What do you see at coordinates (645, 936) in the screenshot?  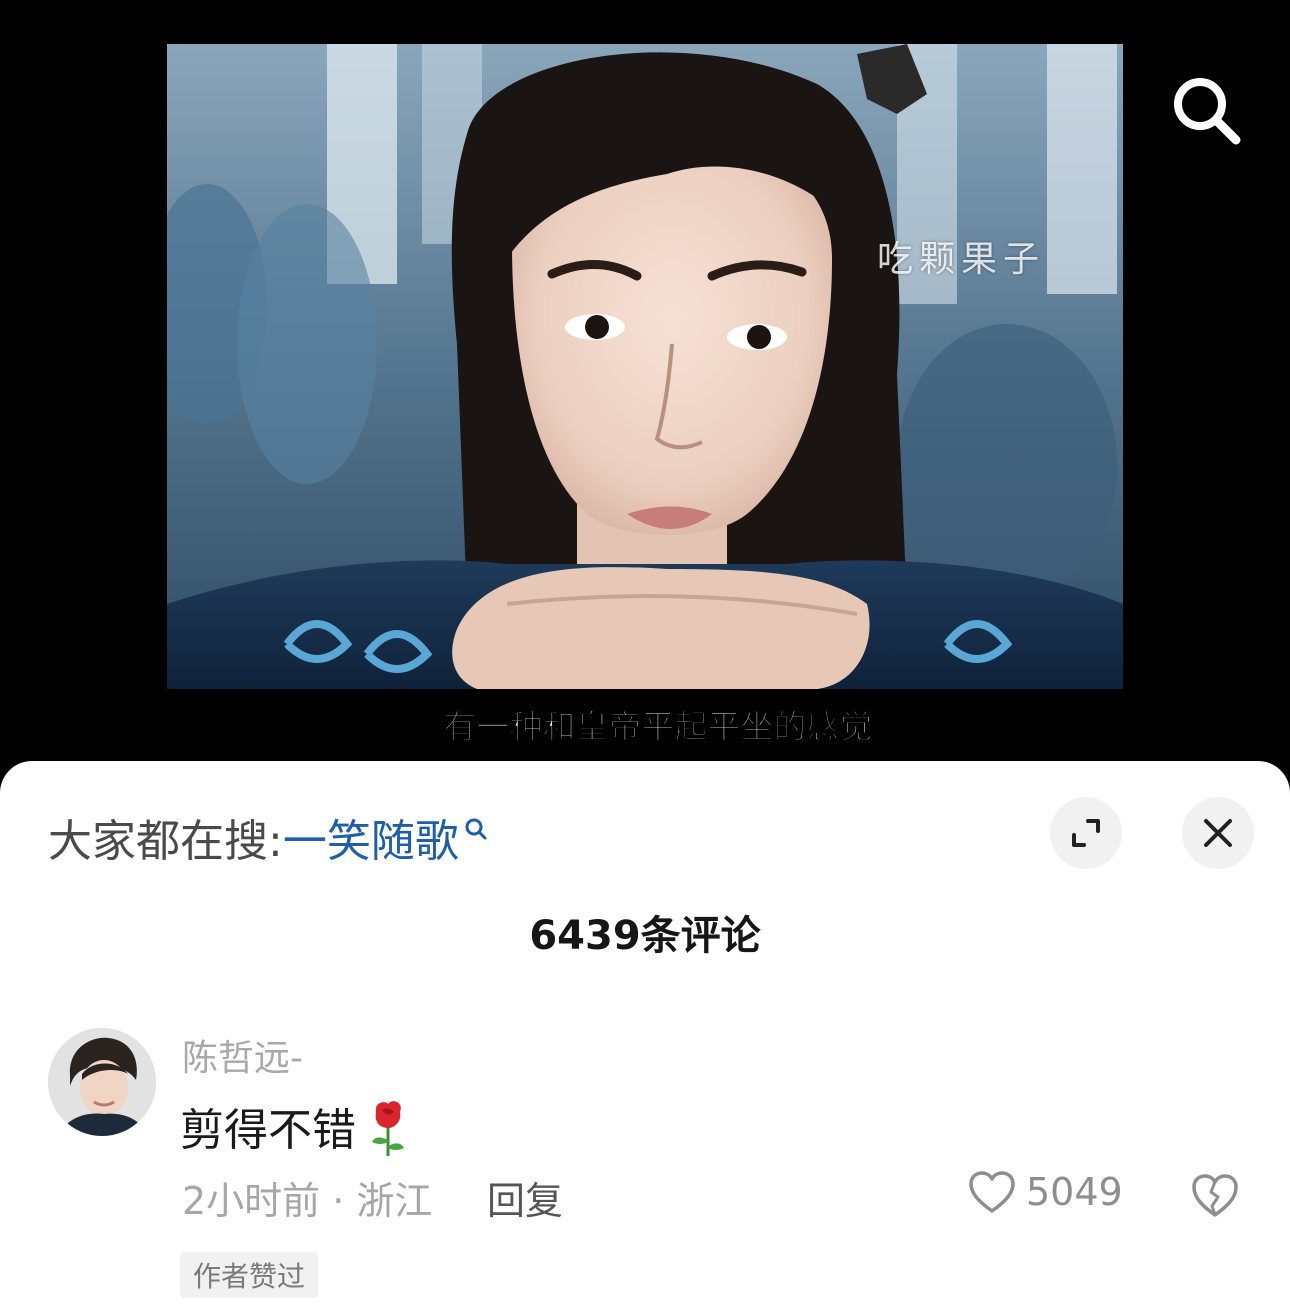 I see `comment-count: 6439条评论` at bounding box center [645, 936].